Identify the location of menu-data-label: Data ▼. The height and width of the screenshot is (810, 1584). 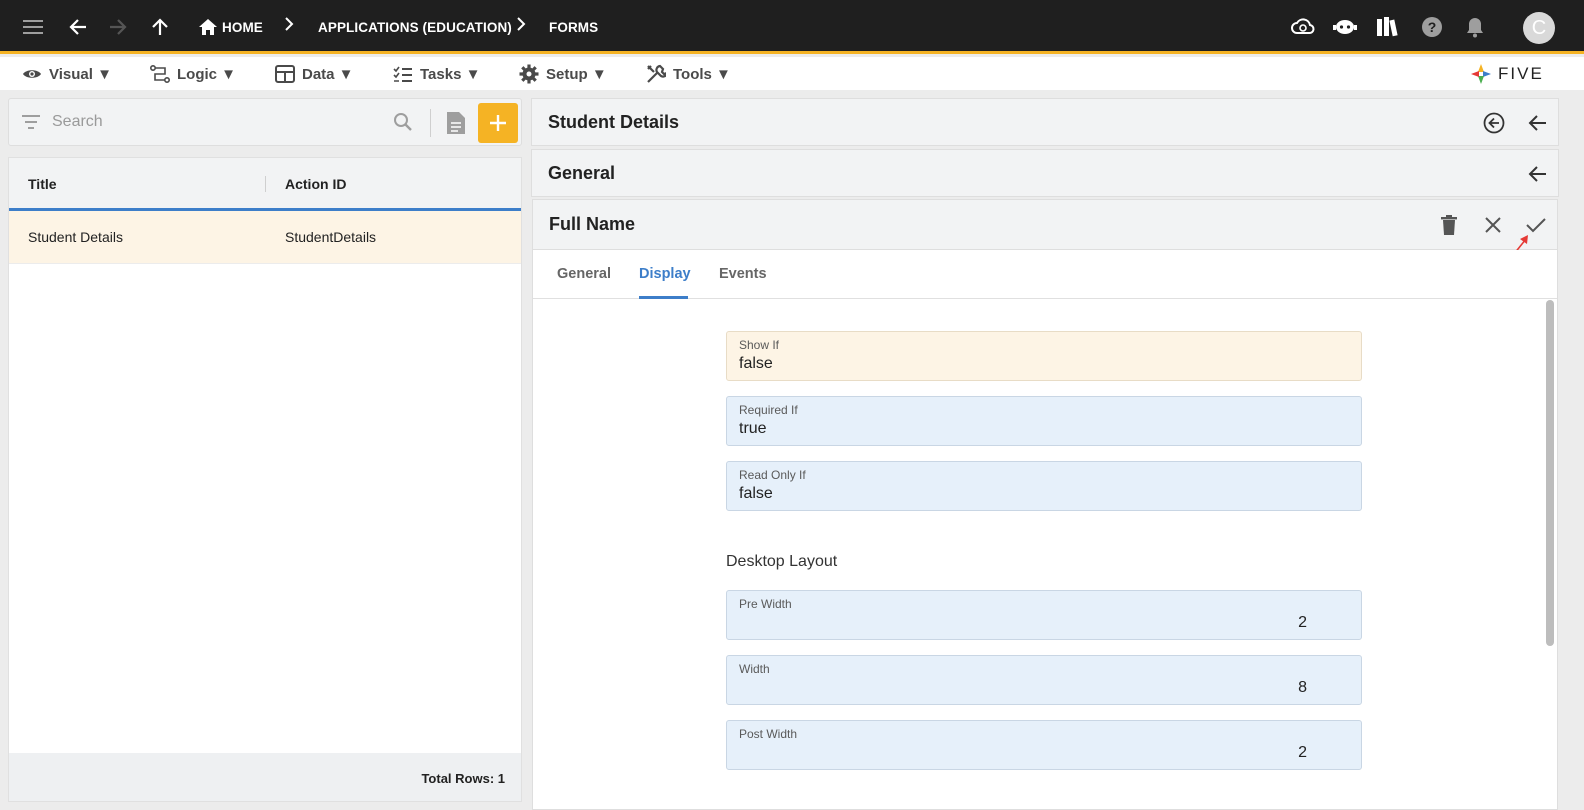
(328, 74).